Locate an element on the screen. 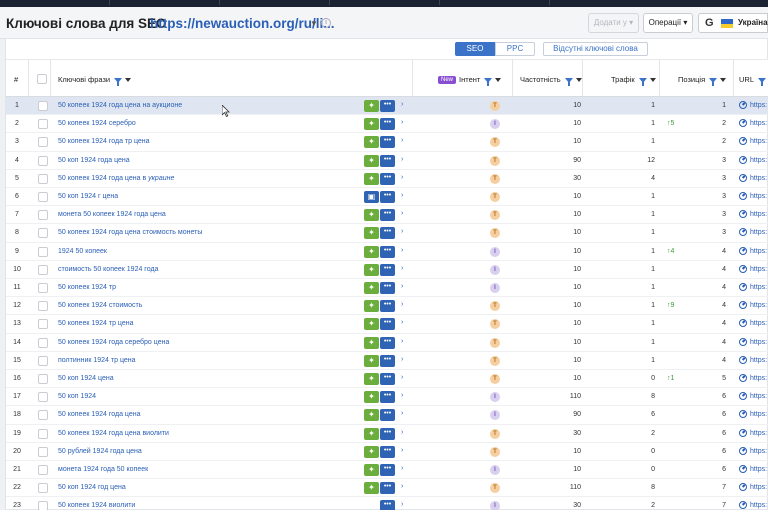  keyword-link: 50 коп 1924 год цена is located at coordinates (92, 487).